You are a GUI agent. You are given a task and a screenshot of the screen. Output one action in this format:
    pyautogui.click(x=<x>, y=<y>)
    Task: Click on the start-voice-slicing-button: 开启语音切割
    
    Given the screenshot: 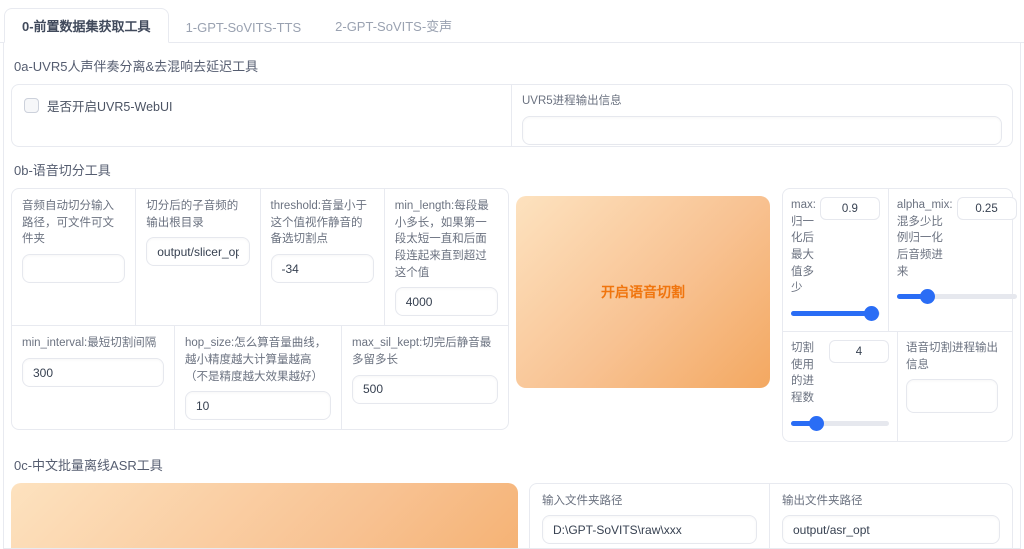 What is the action you would take?
    pyautogui.click(x=643, y=292)
    